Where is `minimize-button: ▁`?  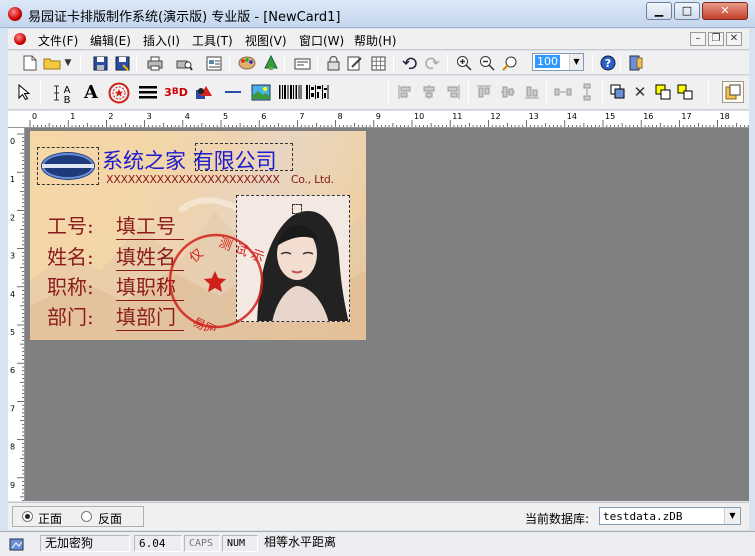
minimize-button: ▁ is located at coordinates (659, 11).